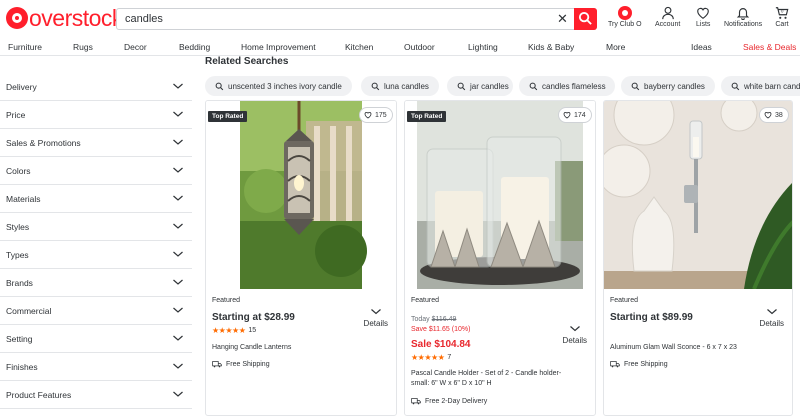  I want to click on today-label: Today, so click(420, 319).